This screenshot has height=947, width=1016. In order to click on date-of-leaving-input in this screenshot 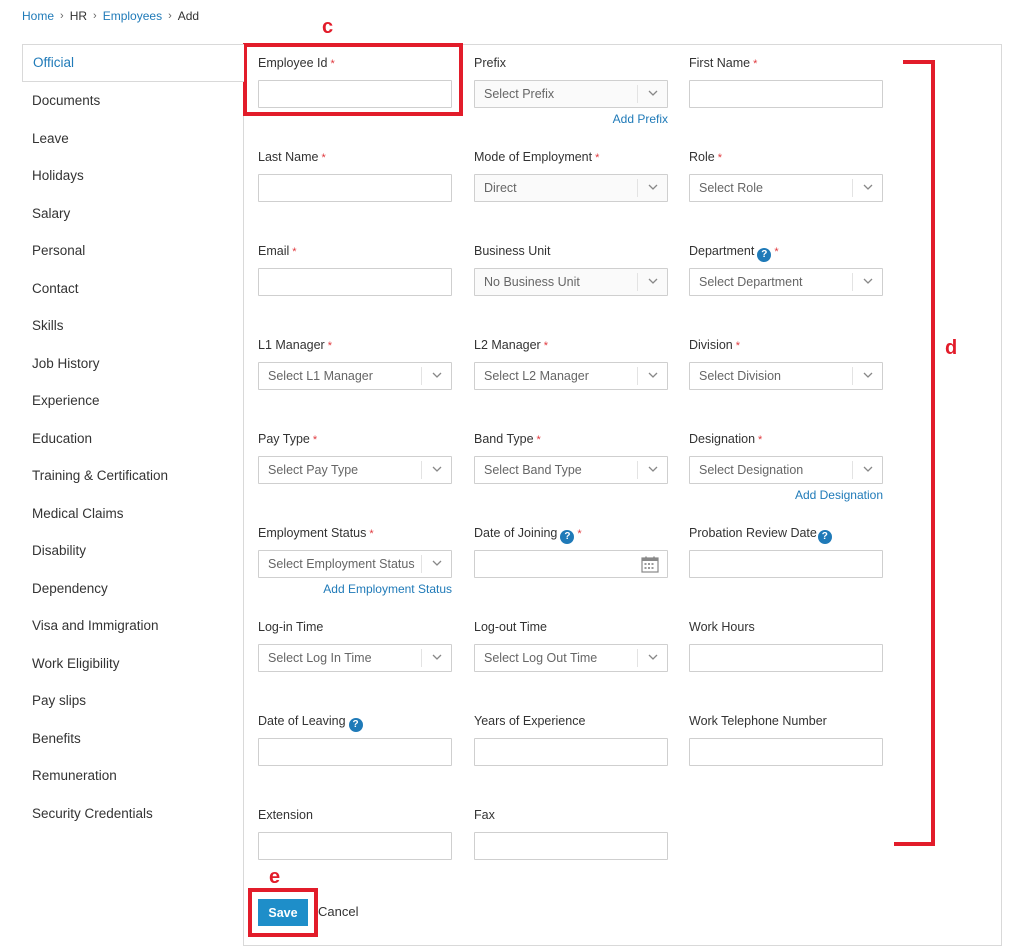, I will do `click(355, 752)`.